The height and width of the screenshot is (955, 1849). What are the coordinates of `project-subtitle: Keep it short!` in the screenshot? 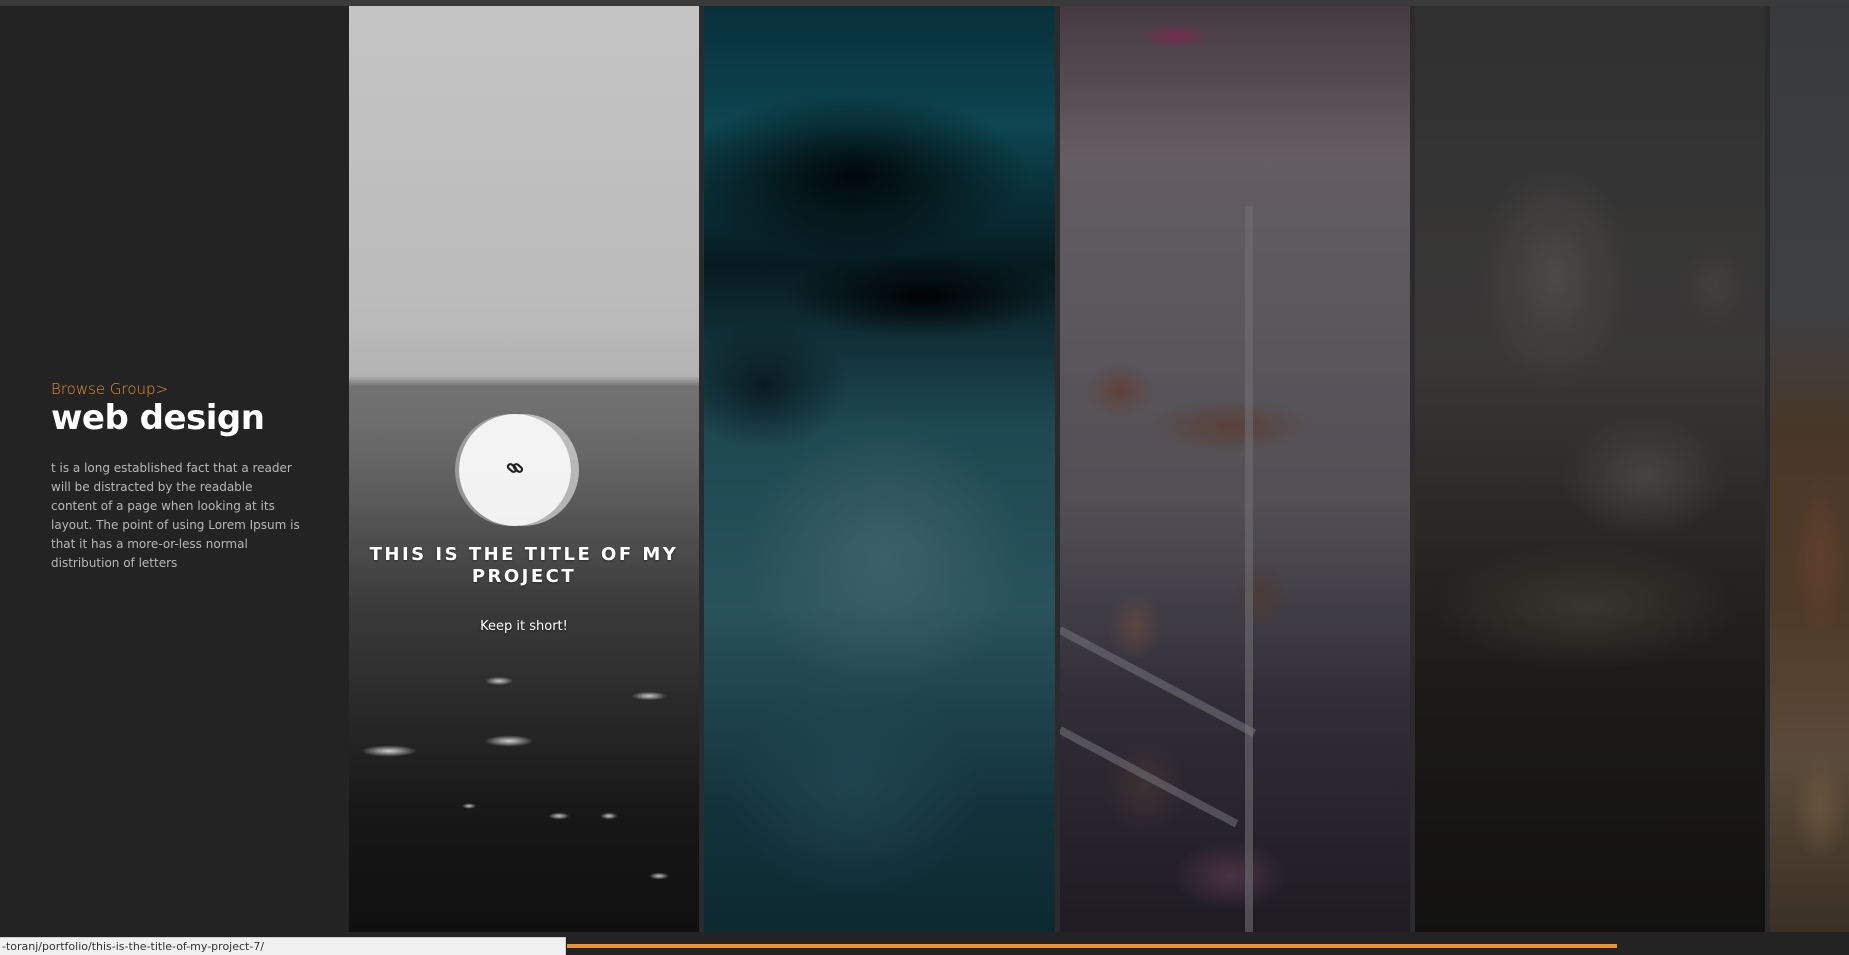 It's located at (524, 626).